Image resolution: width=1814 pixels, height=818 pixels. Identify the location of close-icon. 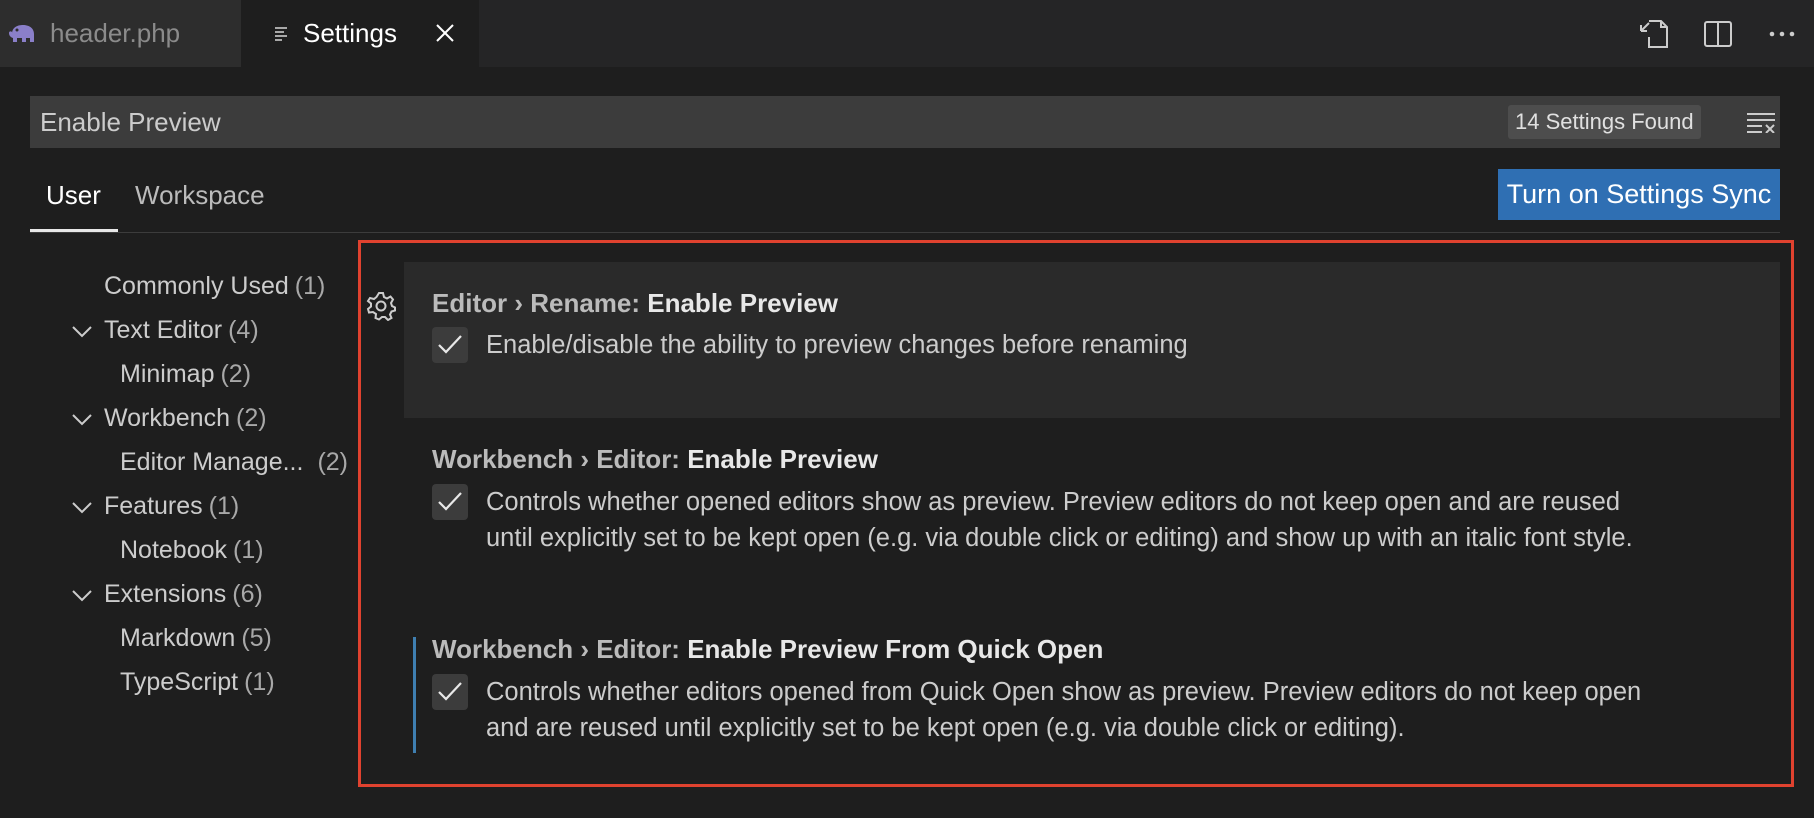
(445, 33).